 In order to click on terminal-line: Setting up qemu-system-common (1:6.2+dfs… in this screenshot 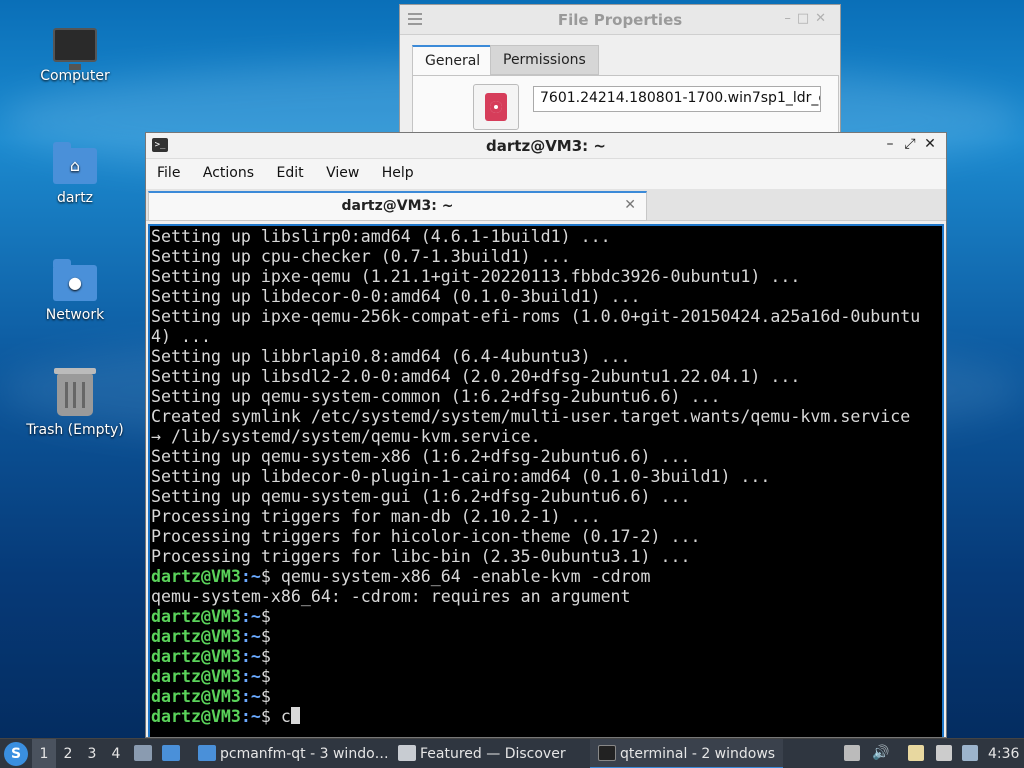, I will do `click(436, 396)`.